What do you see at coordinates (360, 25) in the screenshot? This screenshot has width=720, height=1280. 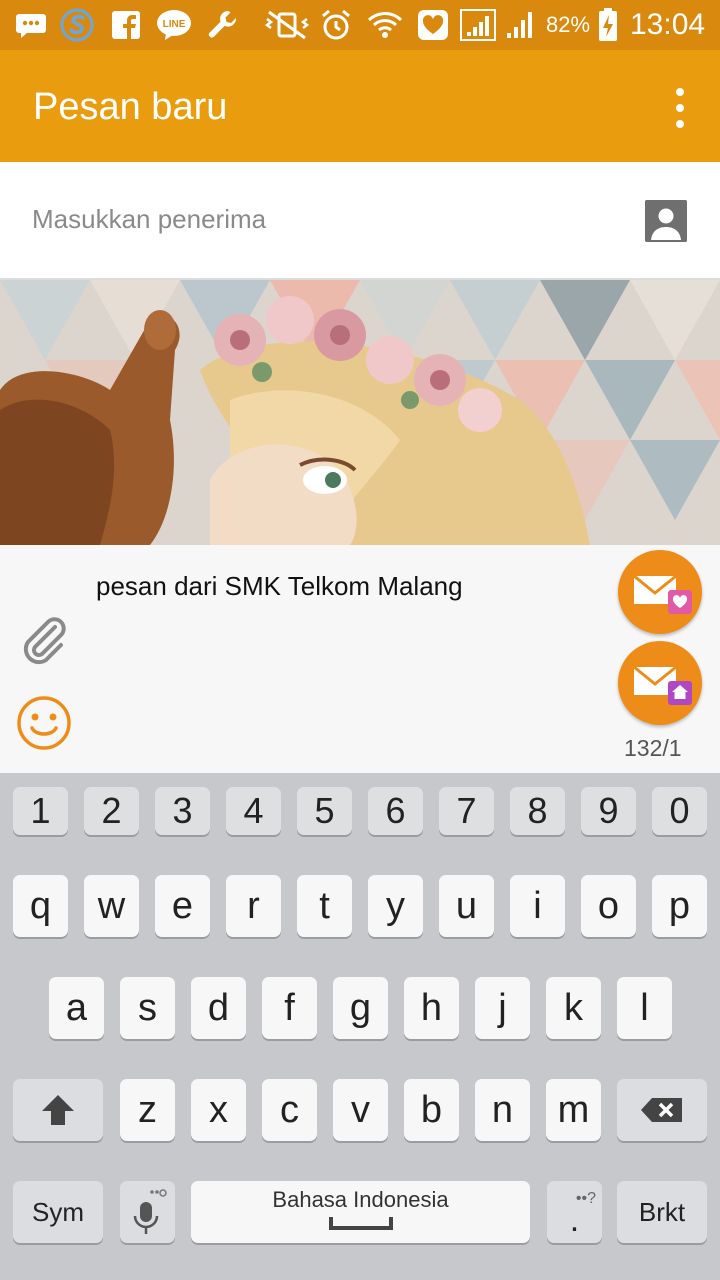 I see `status-bar: LINE 82% 13:04` at bounding box center [360, 25].